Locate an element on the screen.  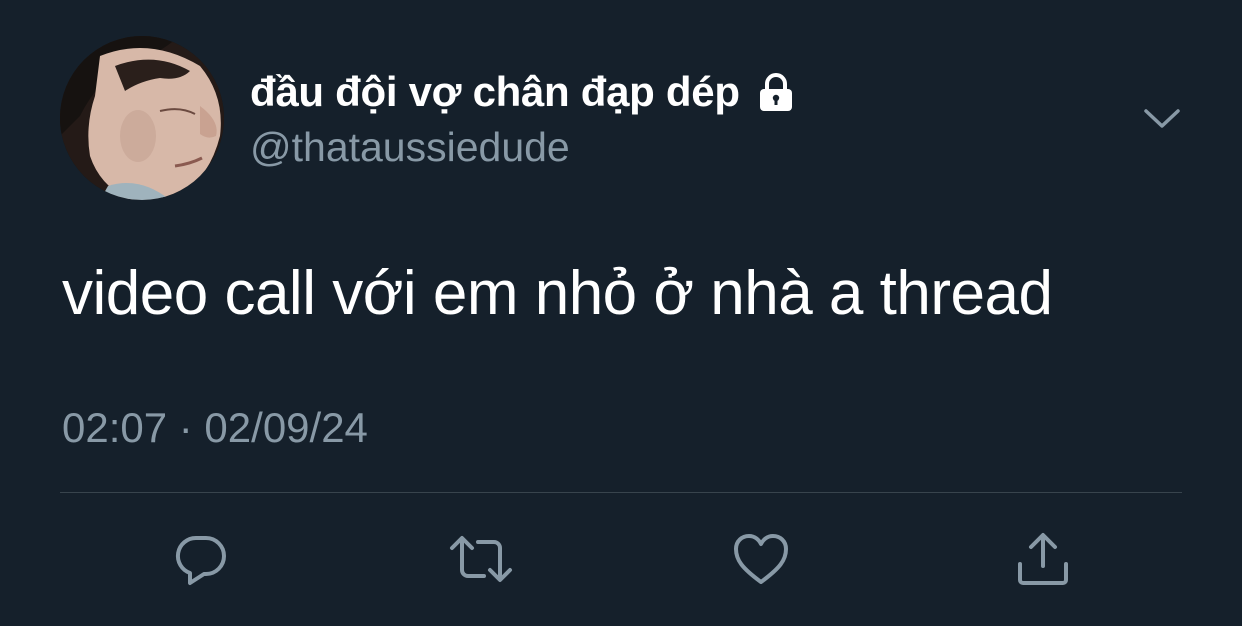
share-icon is located at coordinates (1043, 559).